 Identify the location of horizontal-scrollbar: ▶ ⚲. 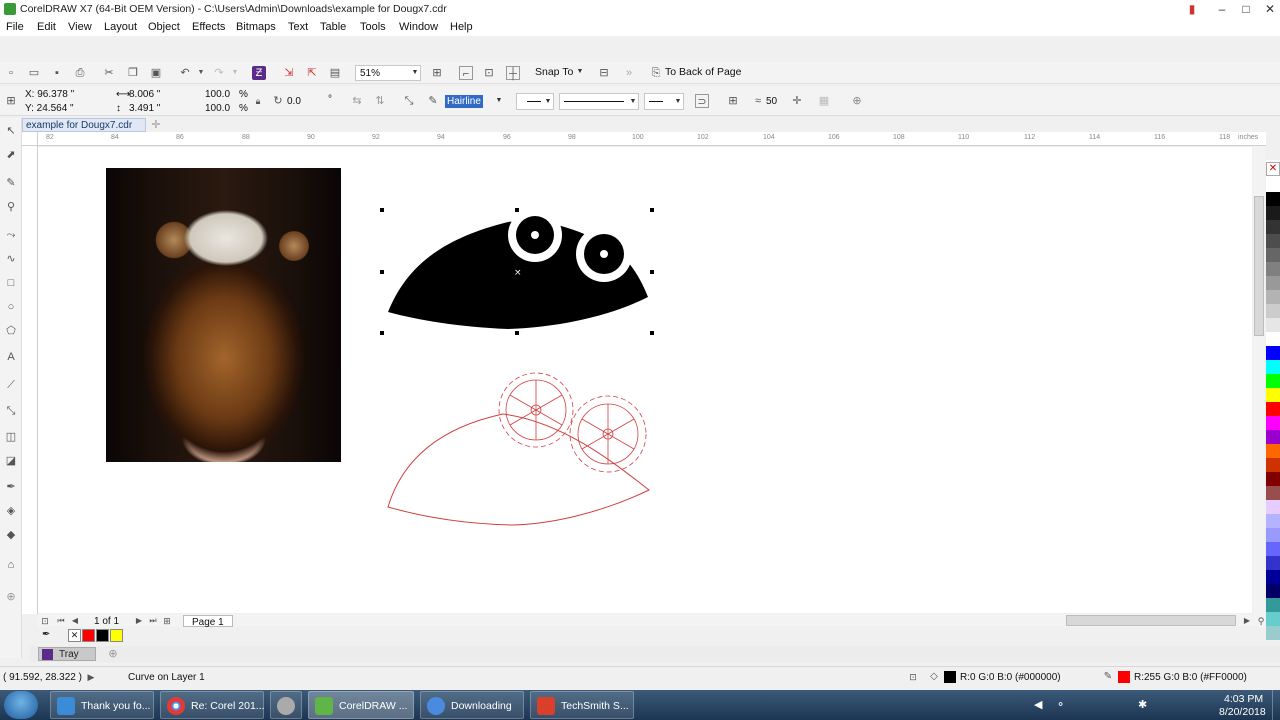
(959, 620).